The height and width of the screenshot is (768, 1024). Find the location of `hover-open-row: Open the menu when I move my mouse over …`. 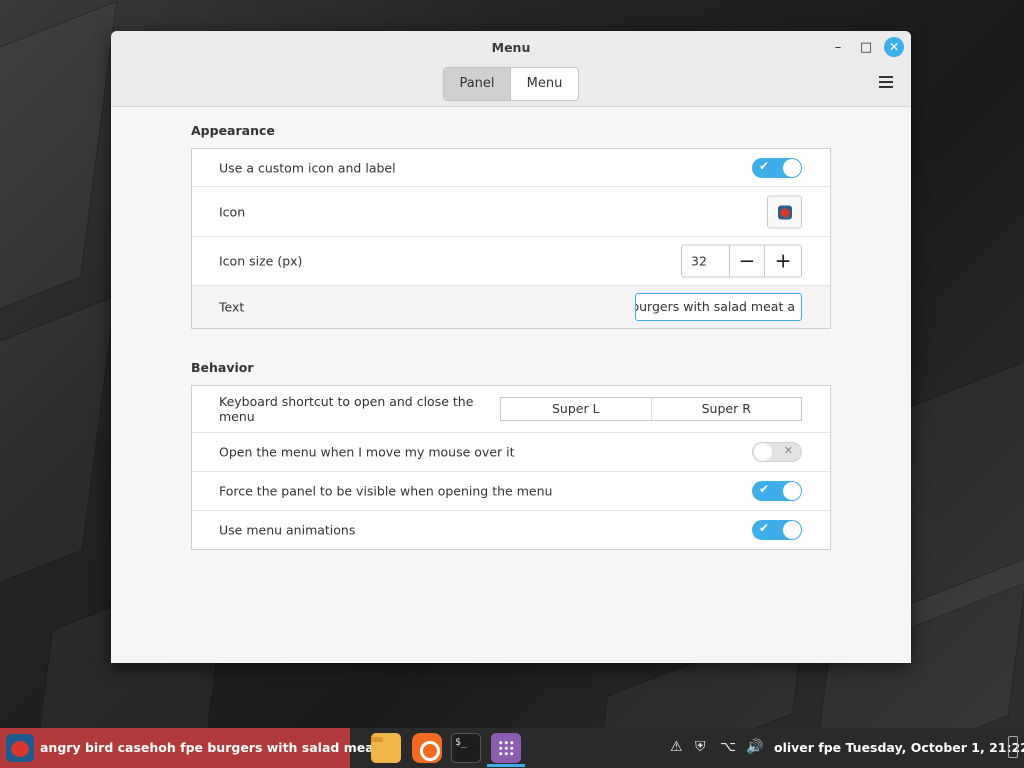

hover-open-row: Open the menu when I move my mouse over … is located at coordinates (511, 452).